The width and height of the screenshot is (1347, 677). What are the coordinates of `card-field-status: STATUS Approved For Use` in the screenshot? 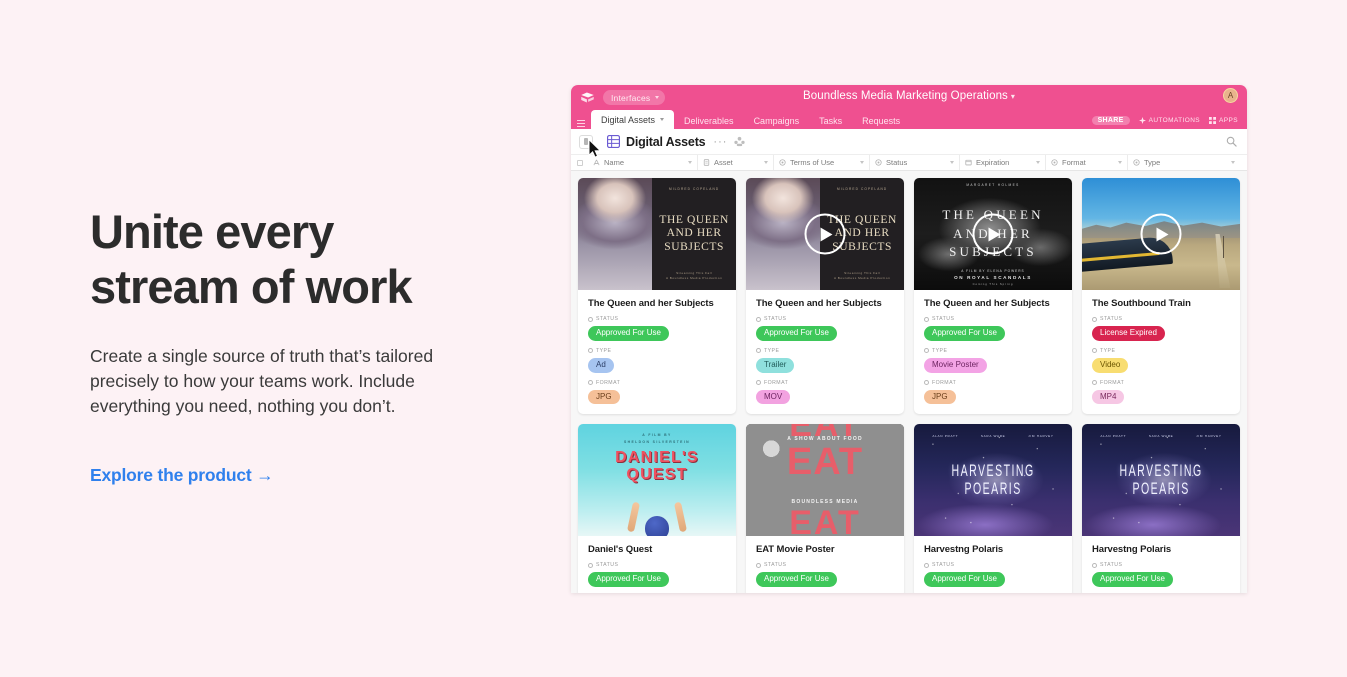 It's located at (657, 575).